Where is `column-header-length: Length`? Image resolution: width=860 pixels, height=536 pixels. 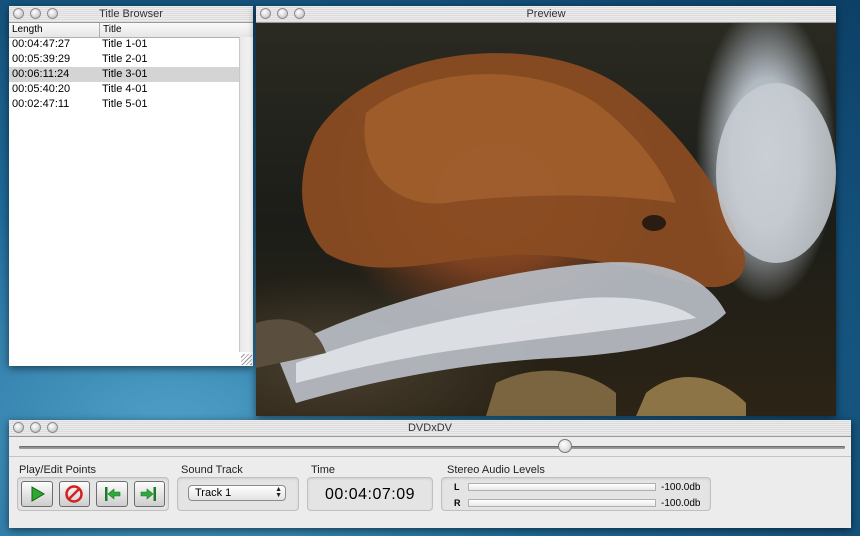
column-header-length: Length is located at coordinates (54, 30).